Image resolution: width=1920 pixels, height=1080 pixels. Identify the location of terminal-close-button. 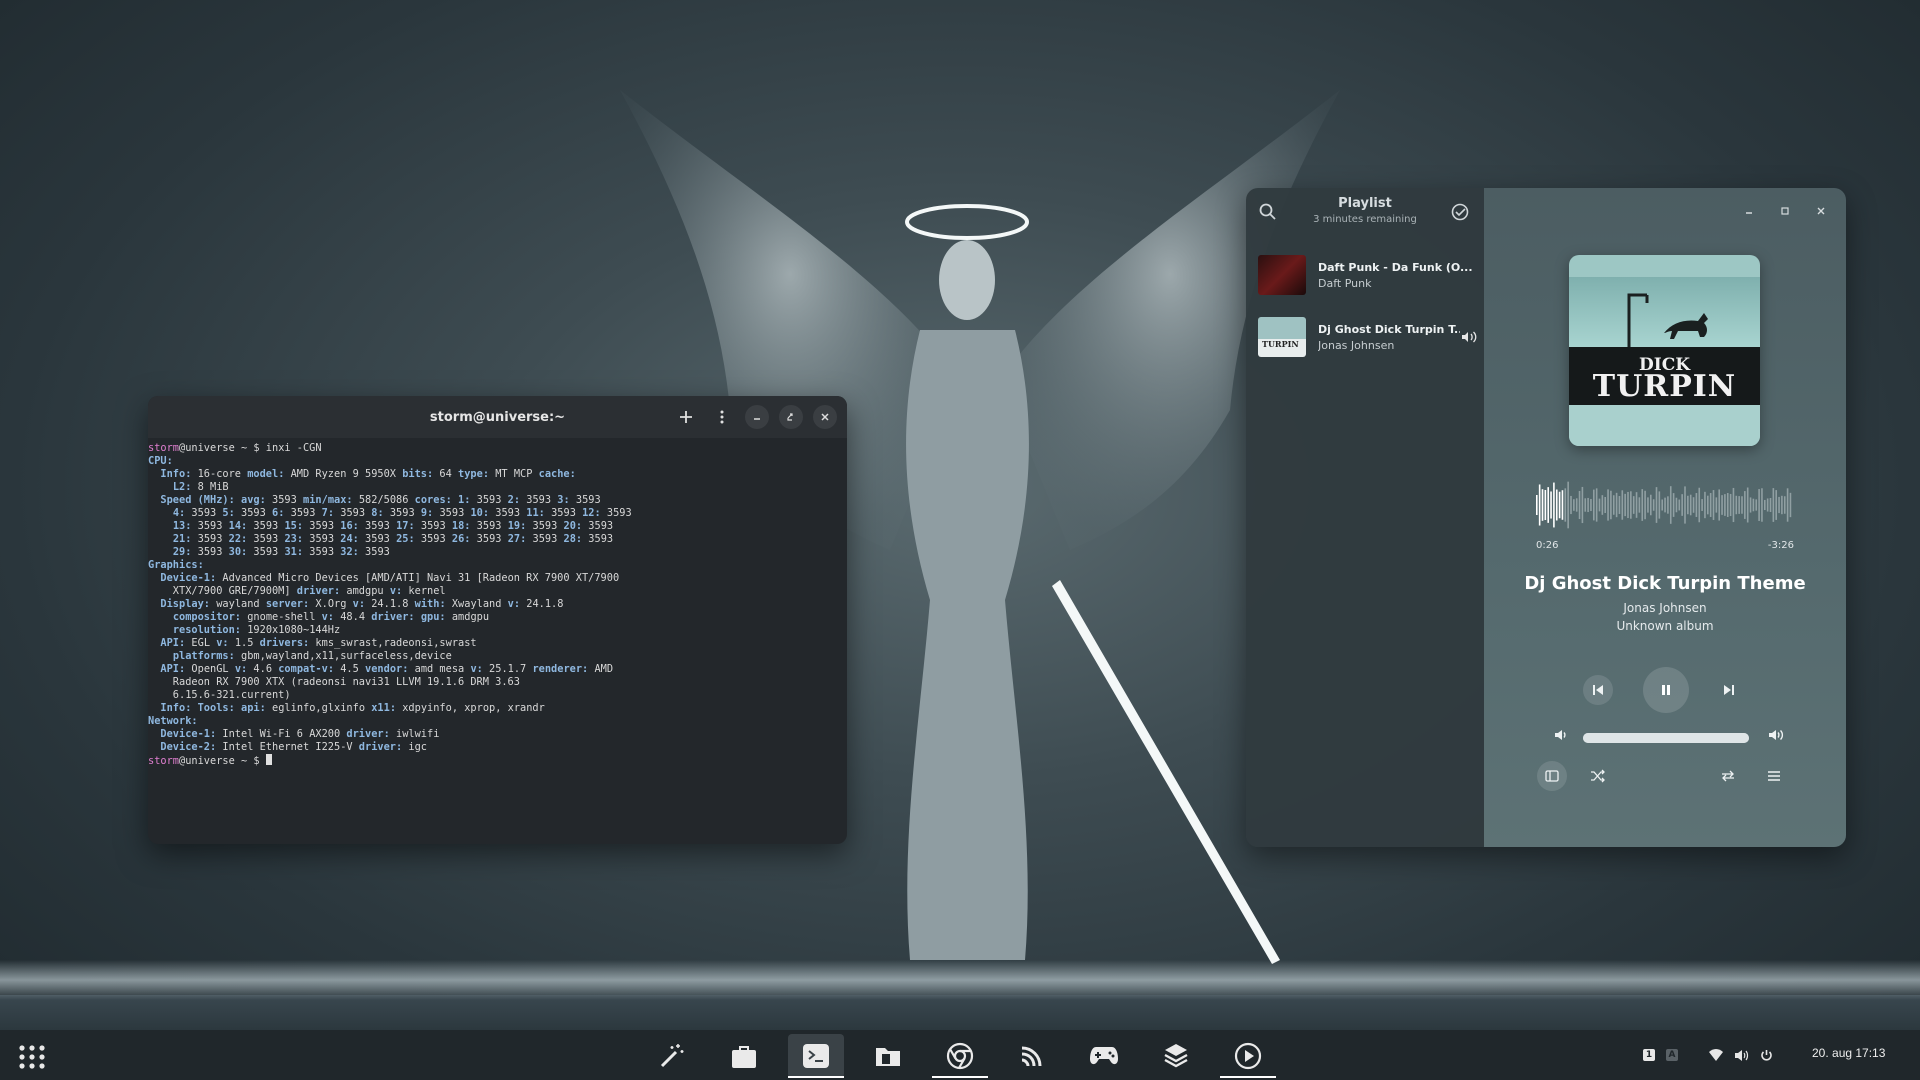
(825, 417).